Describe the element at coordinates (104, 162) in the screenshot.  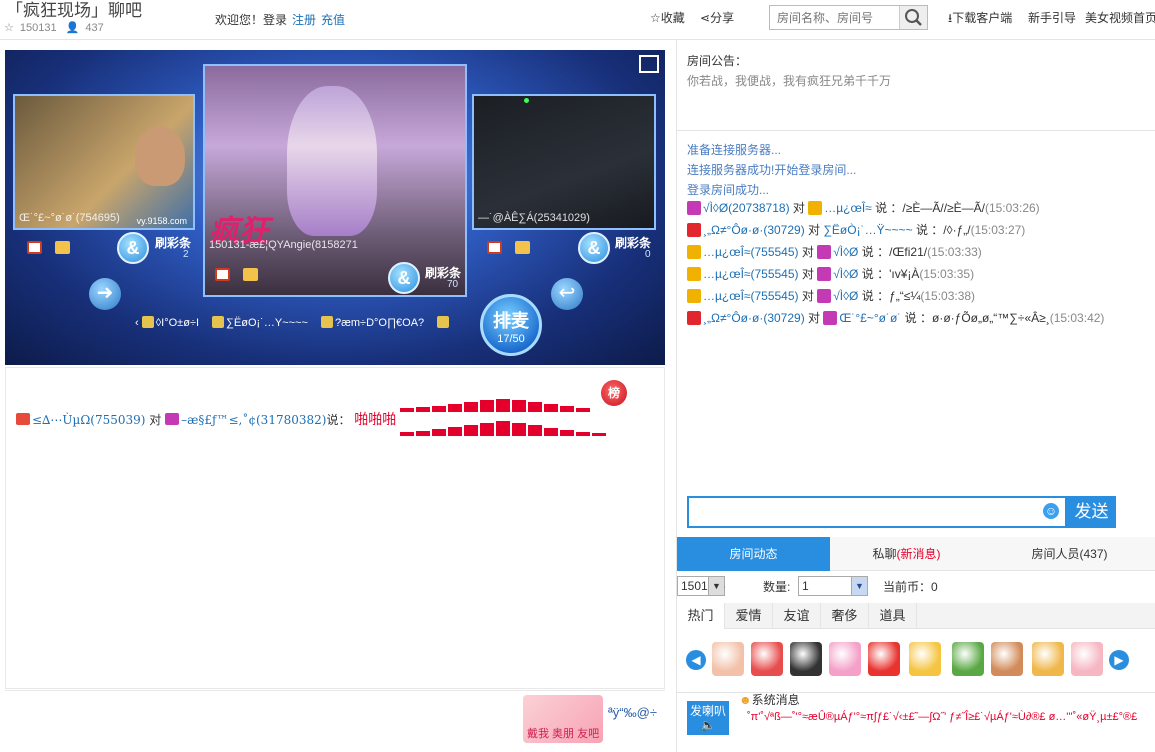
I see `left-video: Œ˙°£~°ø˙ø˙(754695) vy.9158.com` at that location.